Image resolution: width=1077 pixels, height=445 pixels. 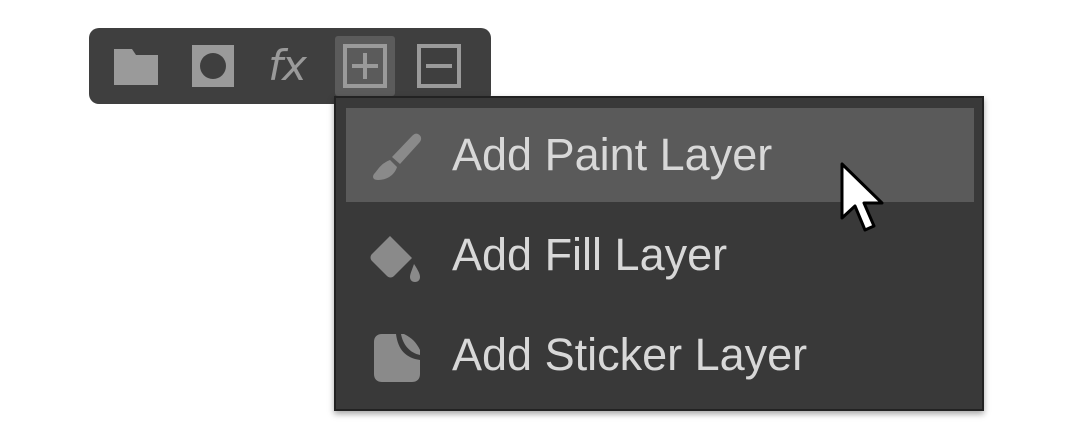 I want to click on menu-item-add-fill-layer: Add Fill Layer, so click(x=660, y=255).